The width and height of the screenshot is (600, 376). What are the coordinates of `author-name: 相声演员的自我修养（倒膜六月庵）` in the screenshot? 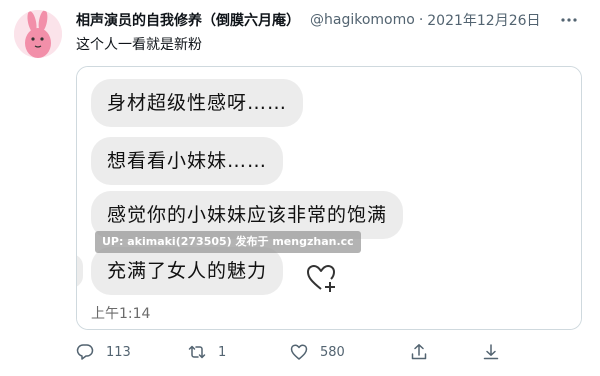 It's located at (188, 20).